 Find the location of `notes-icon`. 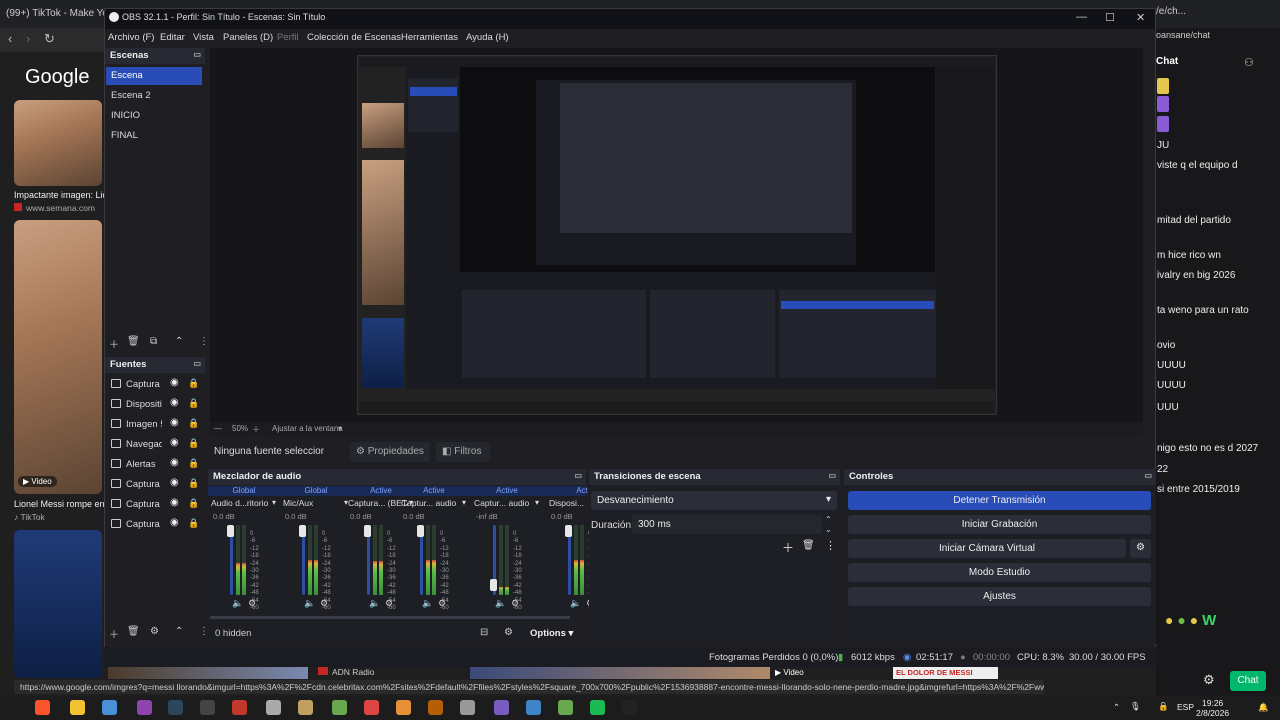

notes-icon is located at coordinates (501, 707).